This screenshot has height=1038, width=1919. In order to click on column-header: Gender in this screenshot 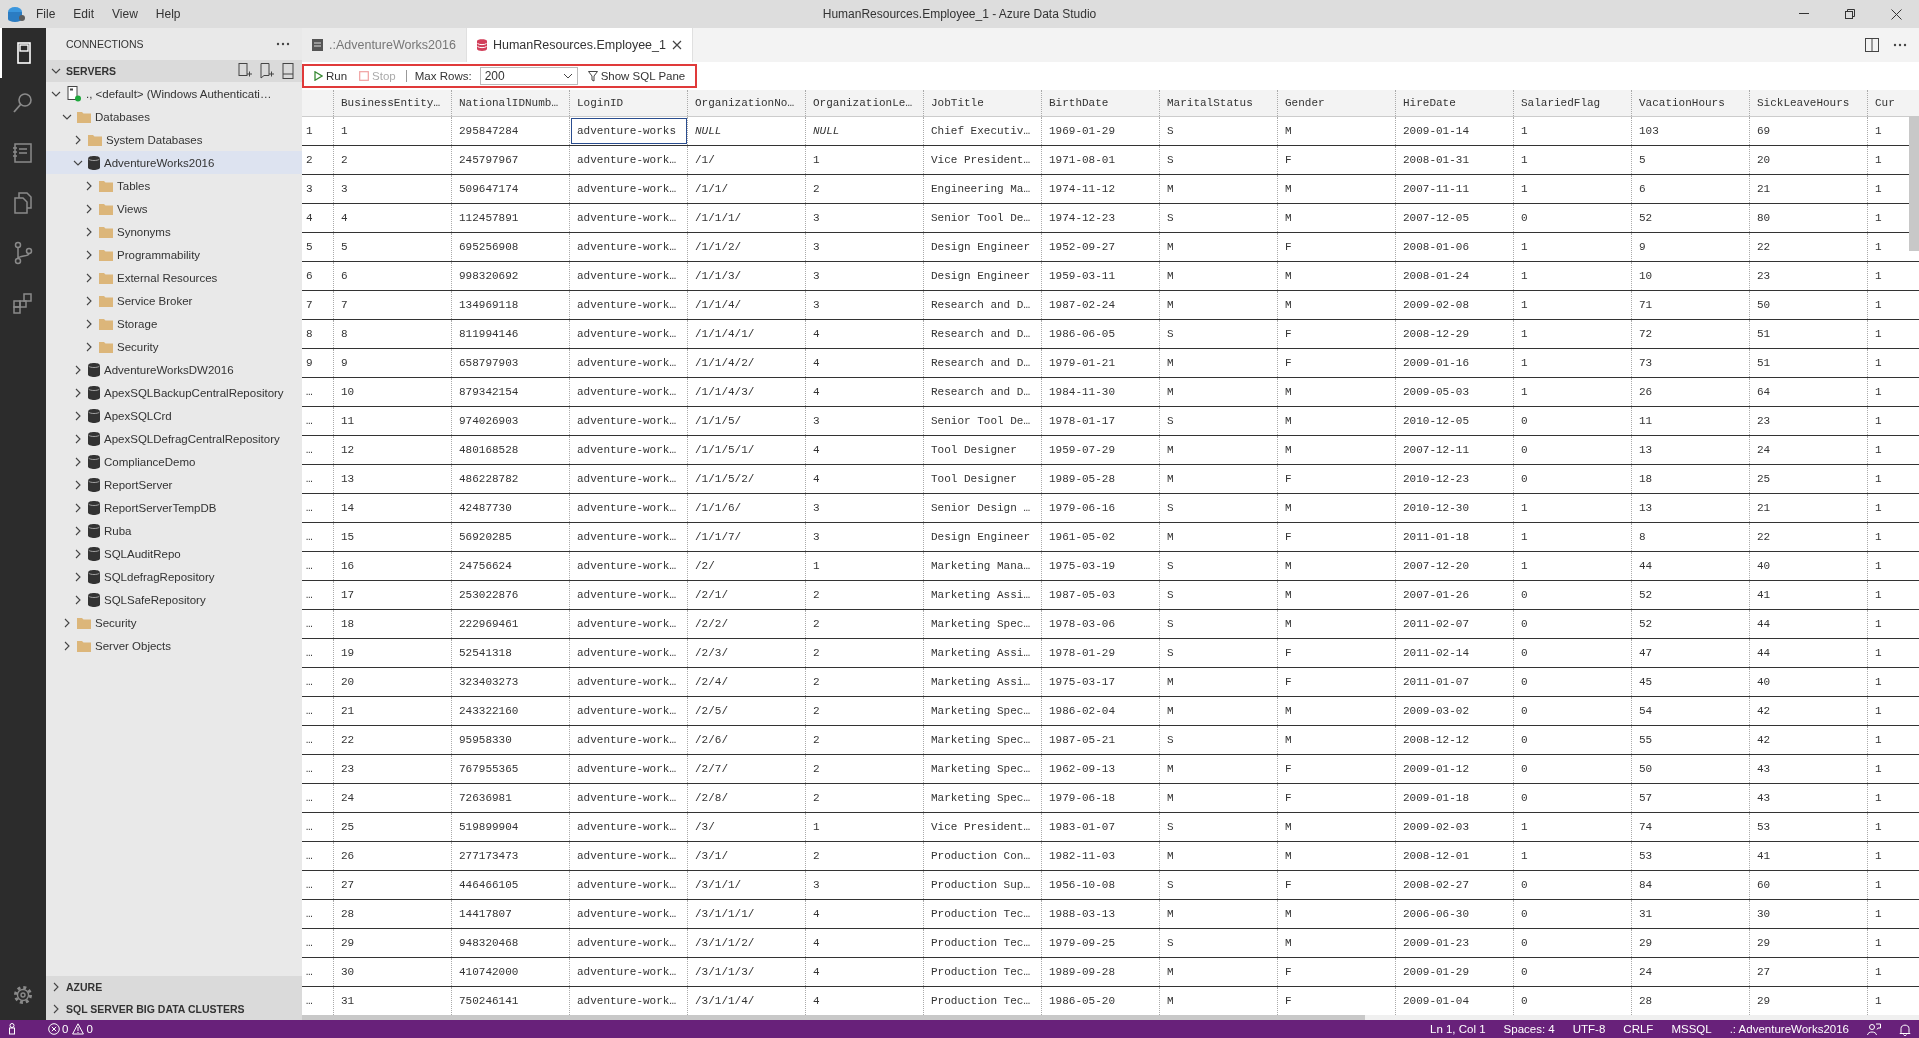, I will do `click(1337, 103)`.